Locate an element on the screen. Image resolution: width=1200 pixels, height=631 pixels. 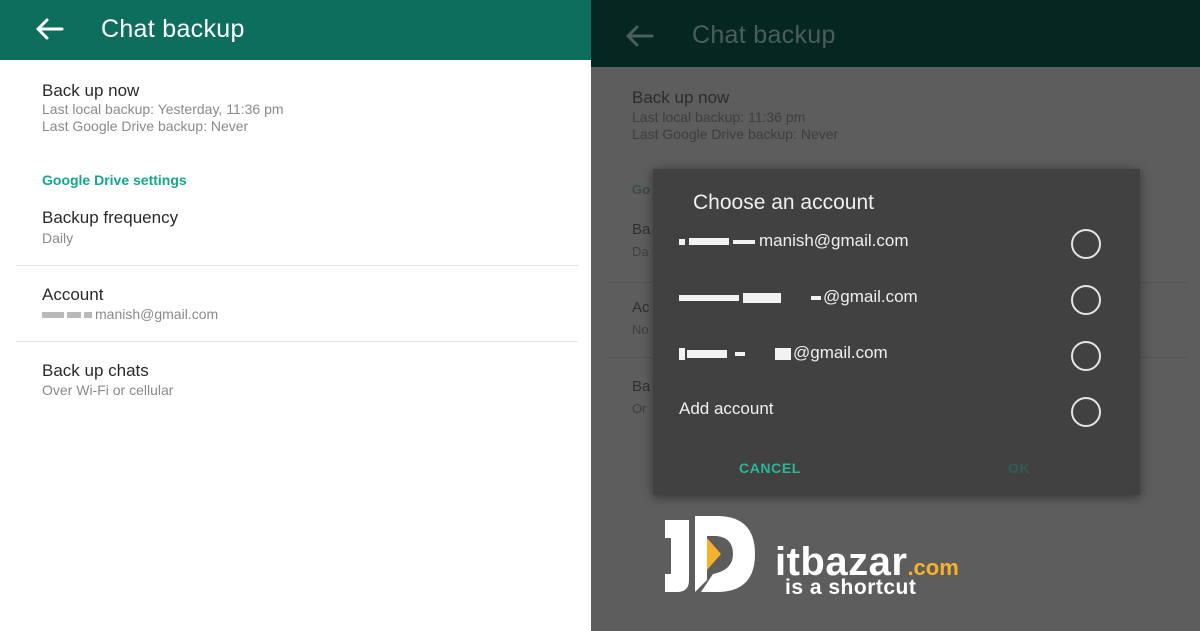
itbazar-logo: itbazar.com is a shortcut is located at coordinates (858, 560).